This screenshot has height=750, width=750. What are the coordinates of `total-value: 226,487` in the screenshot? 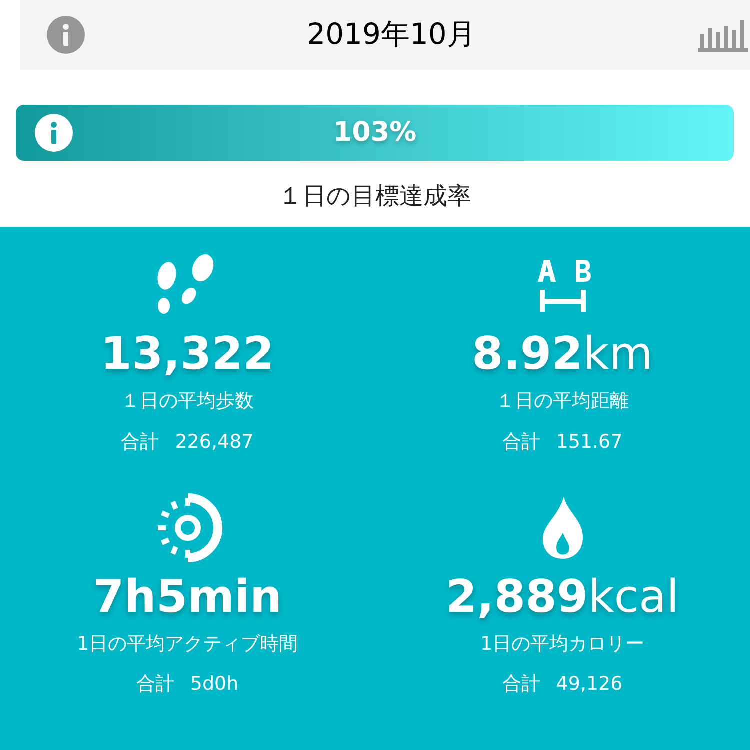 It's located at (214, 442).